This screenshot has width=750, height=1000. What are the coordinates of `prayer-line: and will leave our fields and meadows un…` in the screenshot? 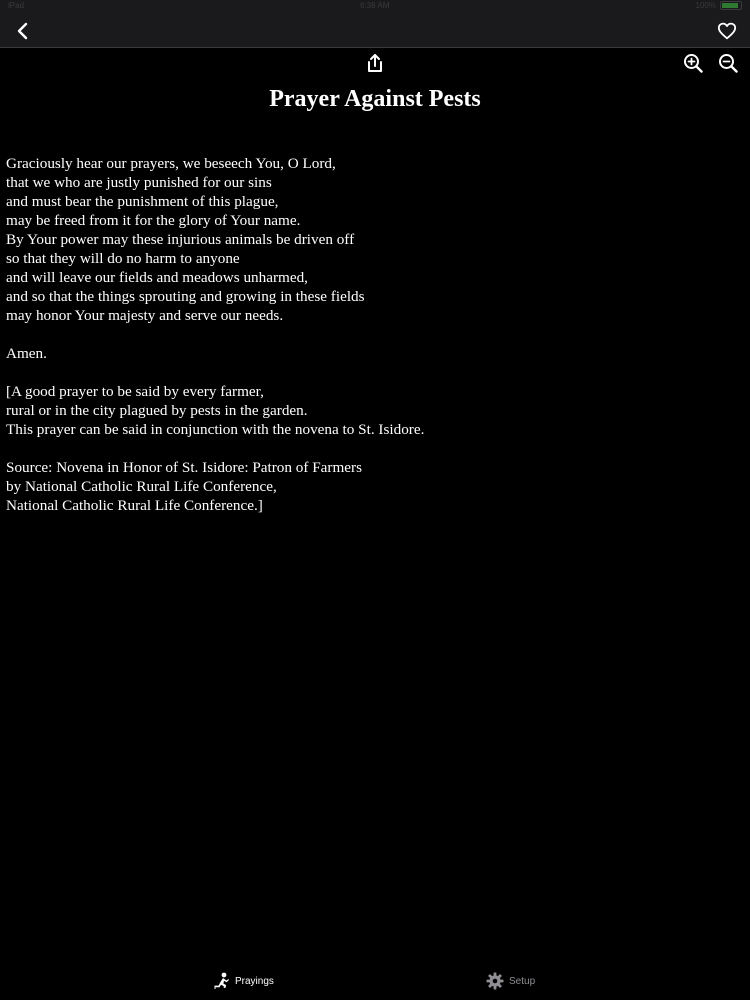 It's located at (157, 277).